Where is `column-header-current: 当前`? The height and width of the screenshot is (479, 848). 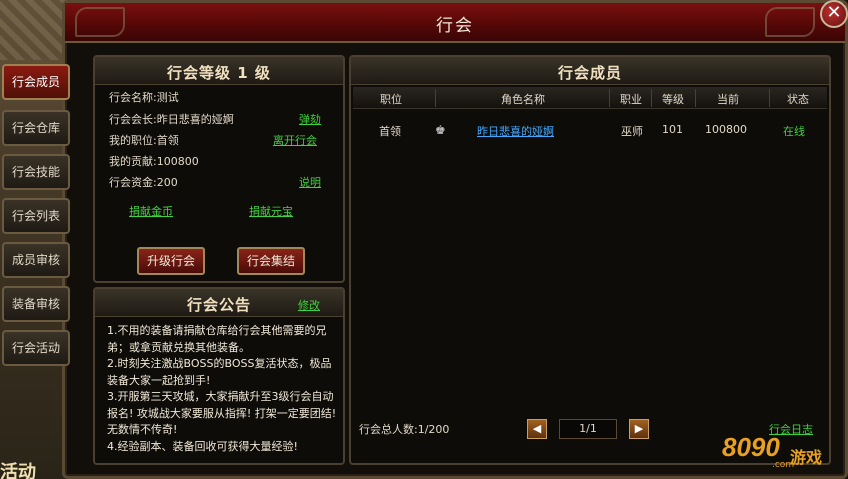
column-header-current: 当前 is located at coordinates (728, 99).